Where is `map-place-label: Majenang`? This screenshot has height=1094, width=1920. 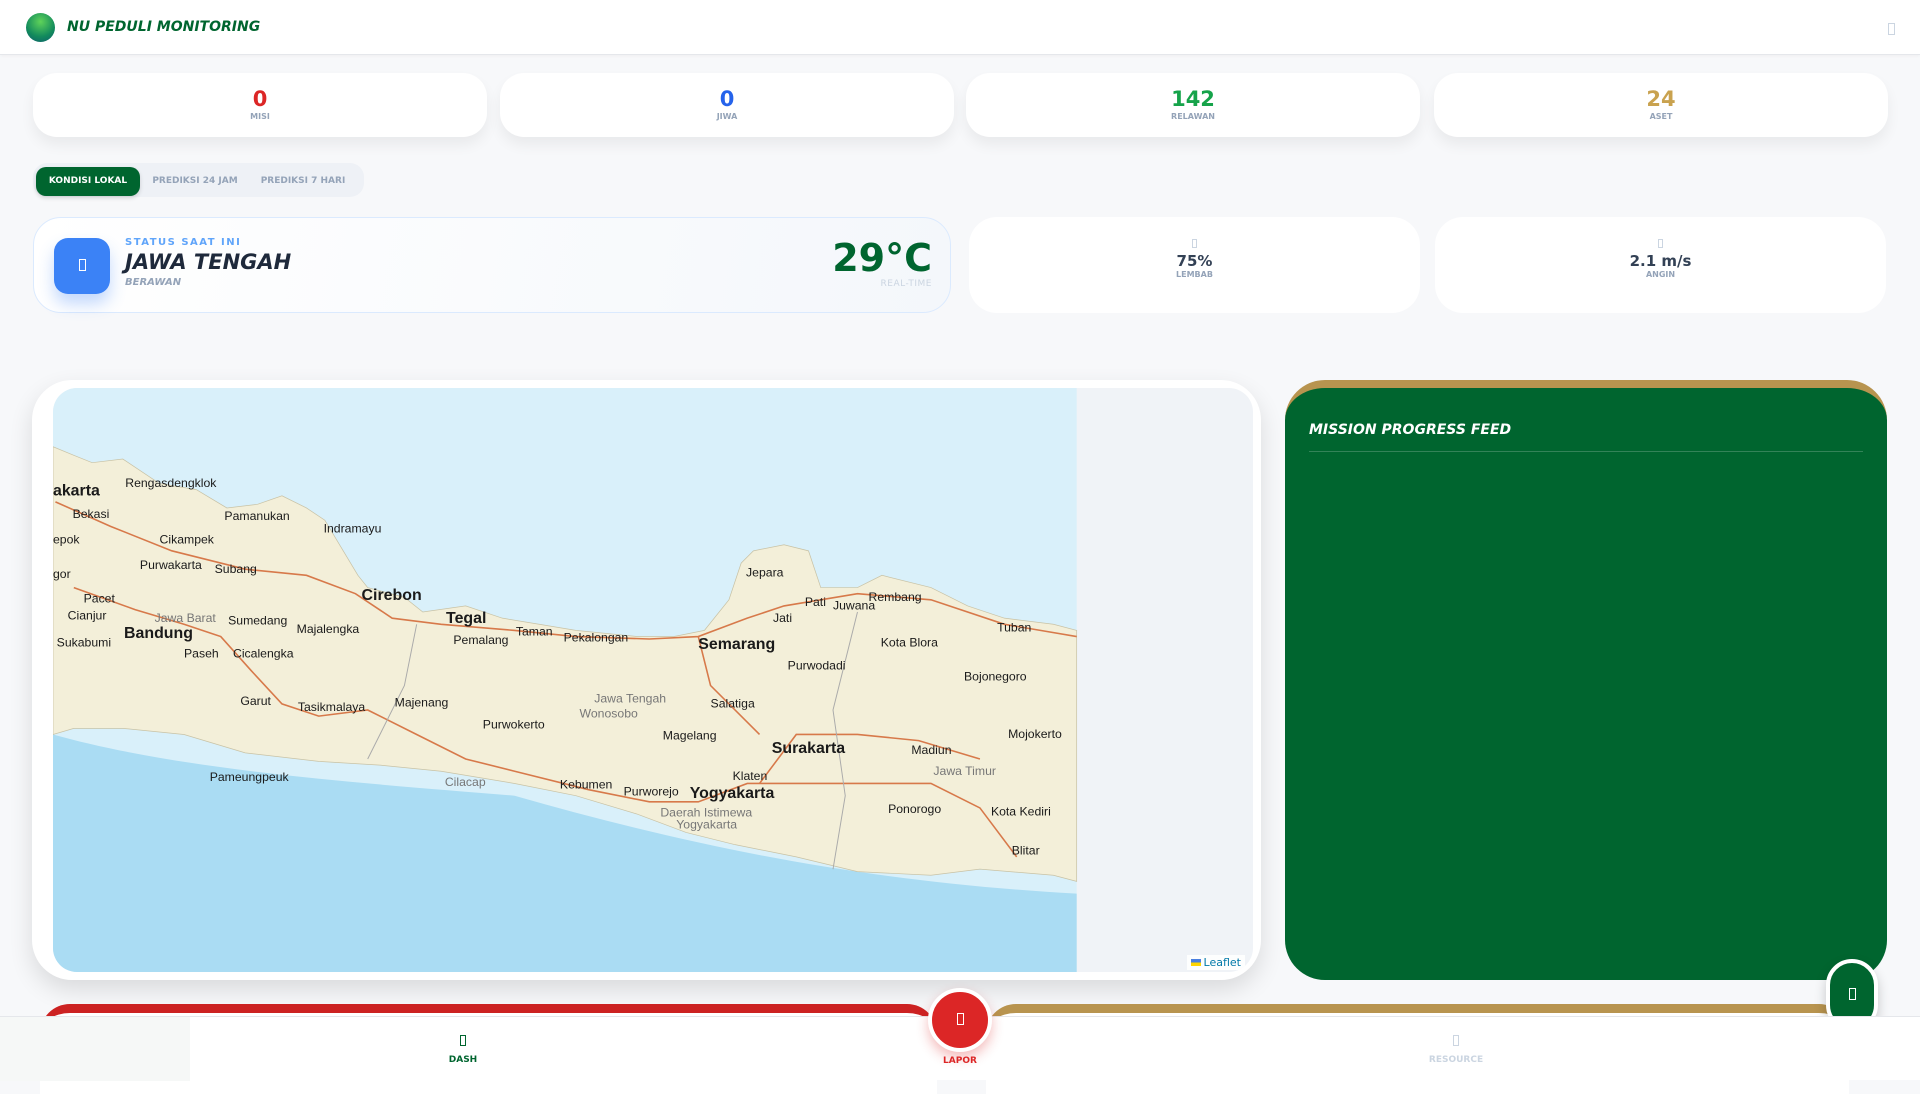
map-place-label: Majenang is located at coordinates (422, 702).